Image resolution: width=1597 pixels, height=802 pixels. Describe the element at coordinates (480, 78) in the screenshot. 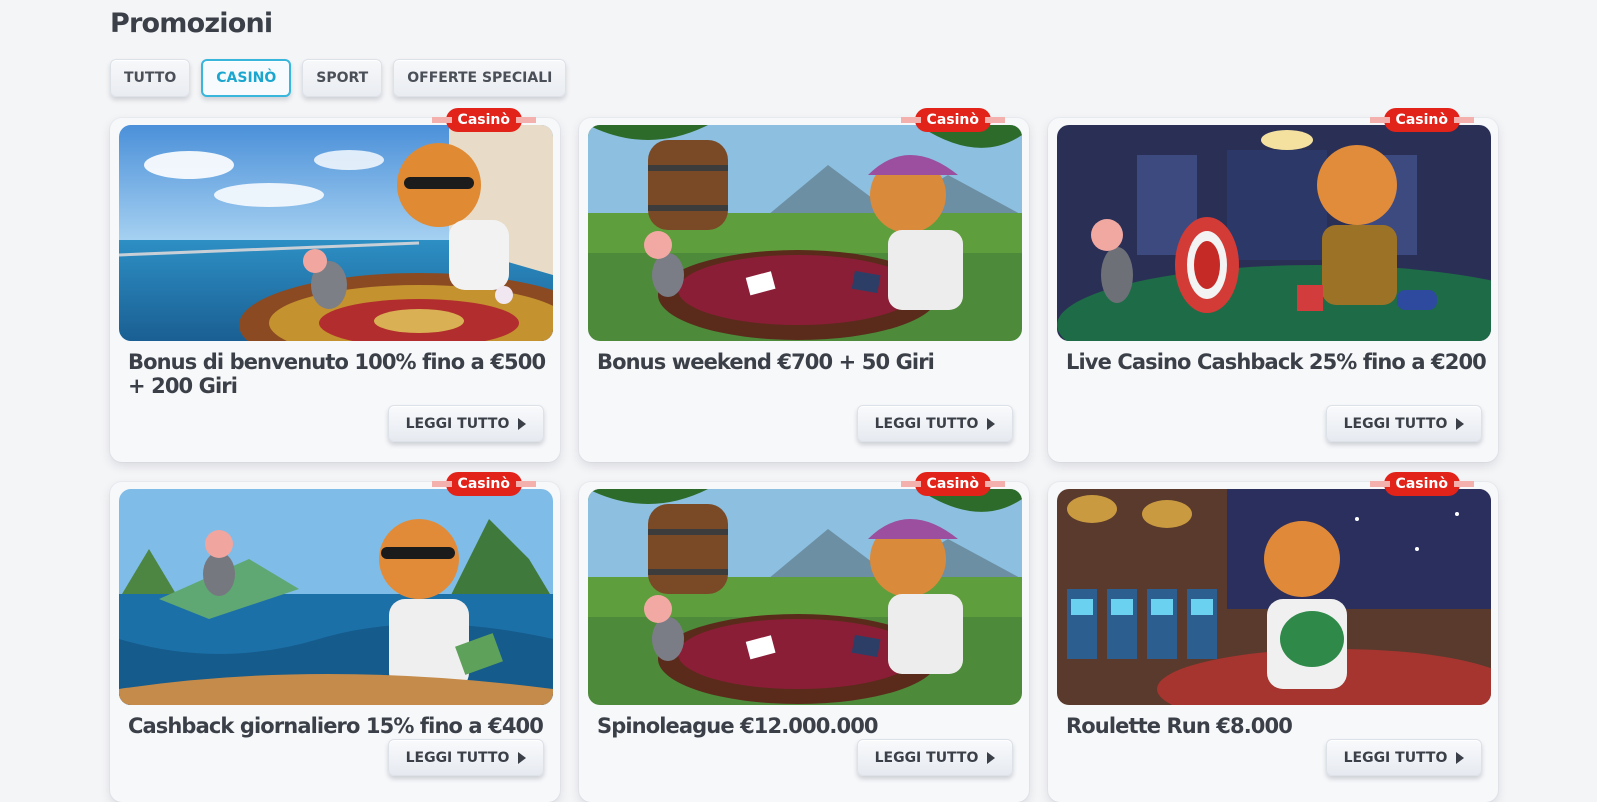

I see `filter-tab-special-offers: OFFERTE SPECIALI` at that location.